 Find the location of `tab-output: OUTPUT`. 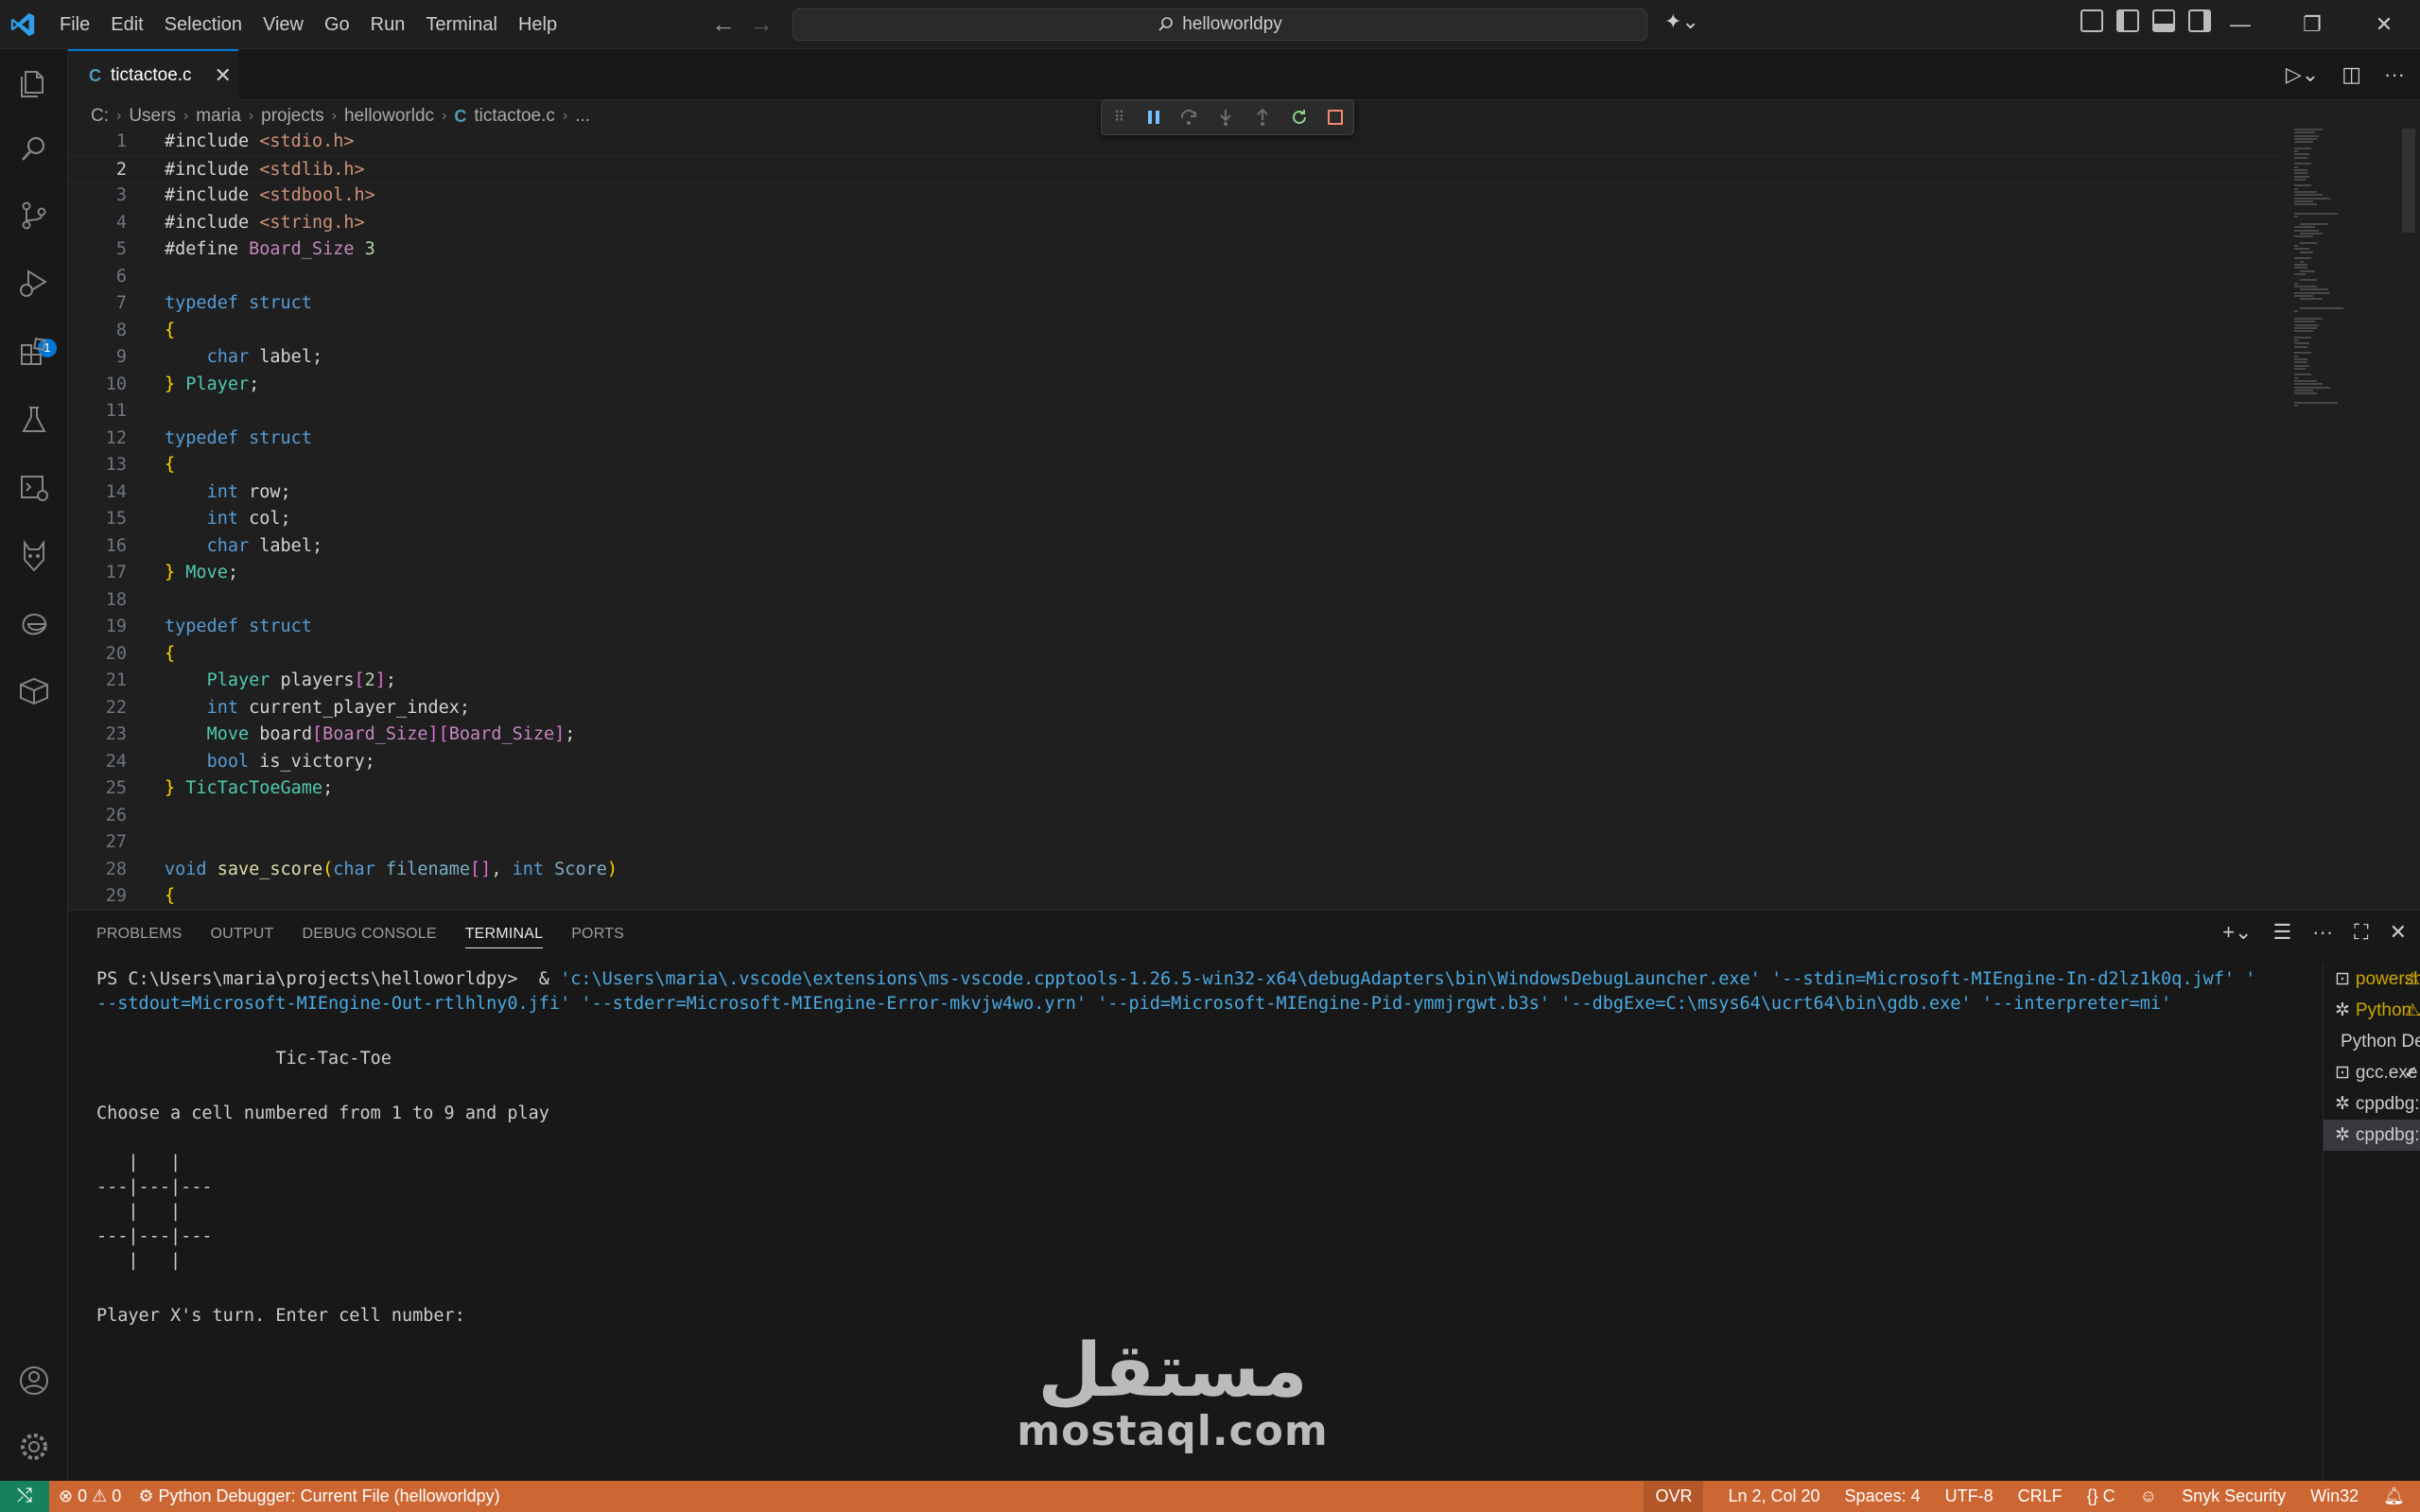

tab-output: OUTPUT is located at coordinates (243, 937).